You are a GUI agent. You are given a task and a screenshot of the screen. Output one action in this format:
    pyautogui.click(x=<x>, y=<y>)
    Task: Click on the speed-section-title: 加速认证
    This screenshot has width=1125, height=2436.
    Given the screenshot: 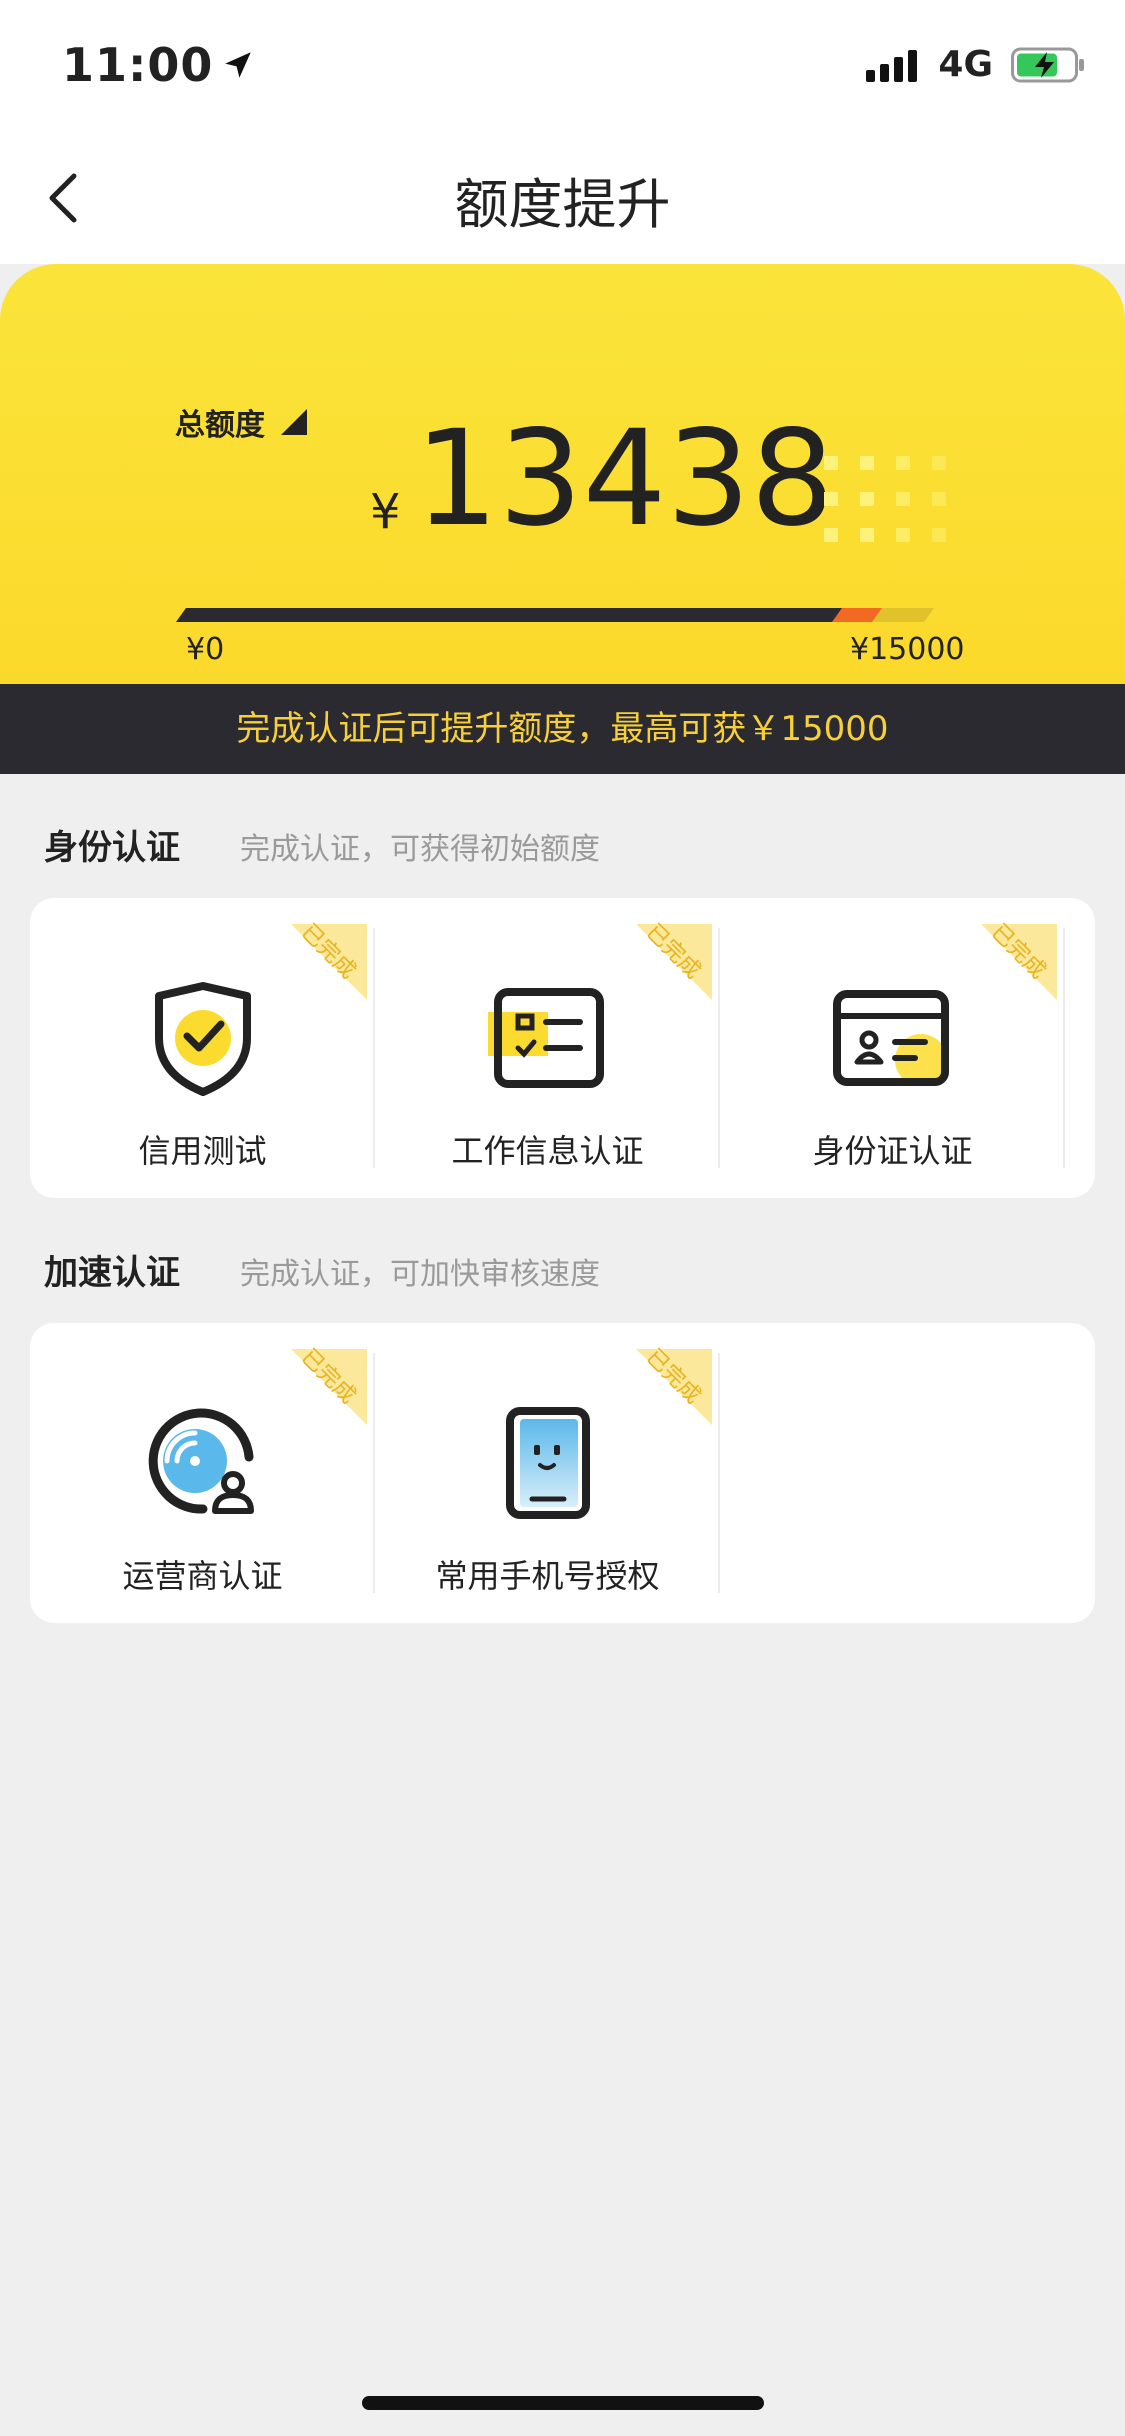 What is the action you would take?
    pyautogui.click(x=112, y=1273)
    